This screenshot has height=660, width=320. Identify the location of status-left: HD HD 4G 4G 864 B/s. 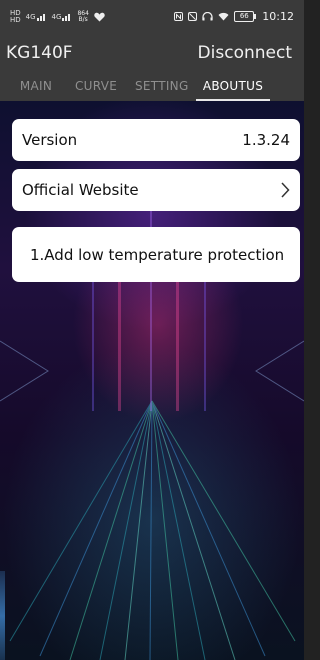
(57, 16).